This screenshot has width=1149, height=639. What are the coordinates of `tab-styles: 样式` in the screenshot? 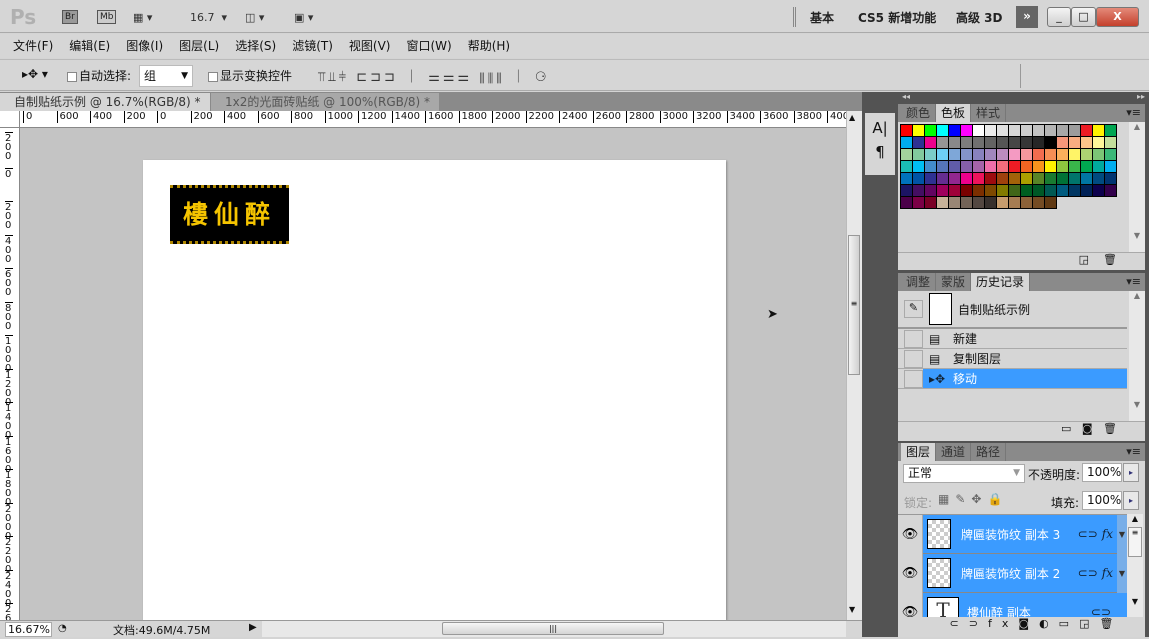 It's located at (989, 113).